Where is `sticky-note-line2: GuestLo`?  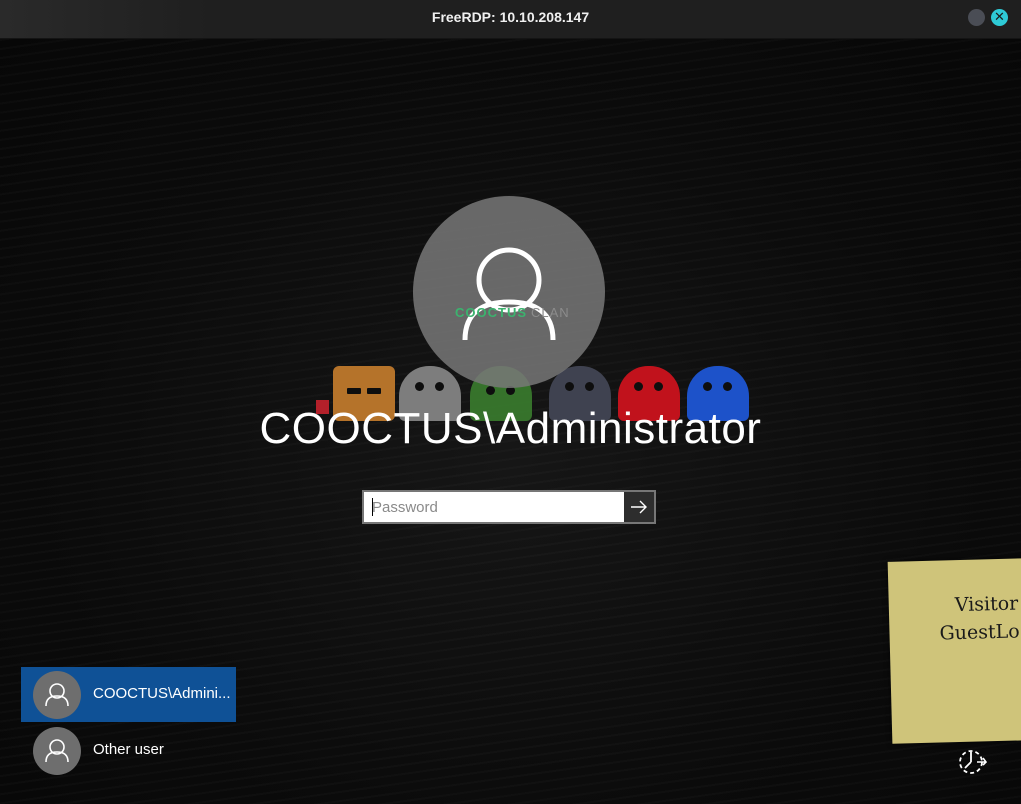
sticky-note-line2: GuestLo is located at coordinates (979, 632).